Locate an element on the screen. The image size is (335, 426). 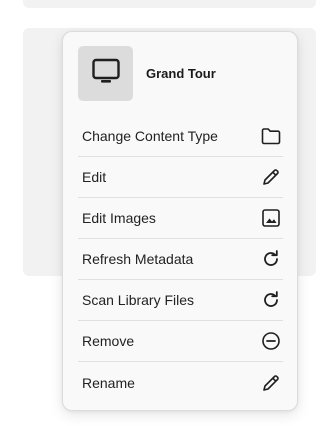
item-thumbnail is located at coordinates (105, 73).